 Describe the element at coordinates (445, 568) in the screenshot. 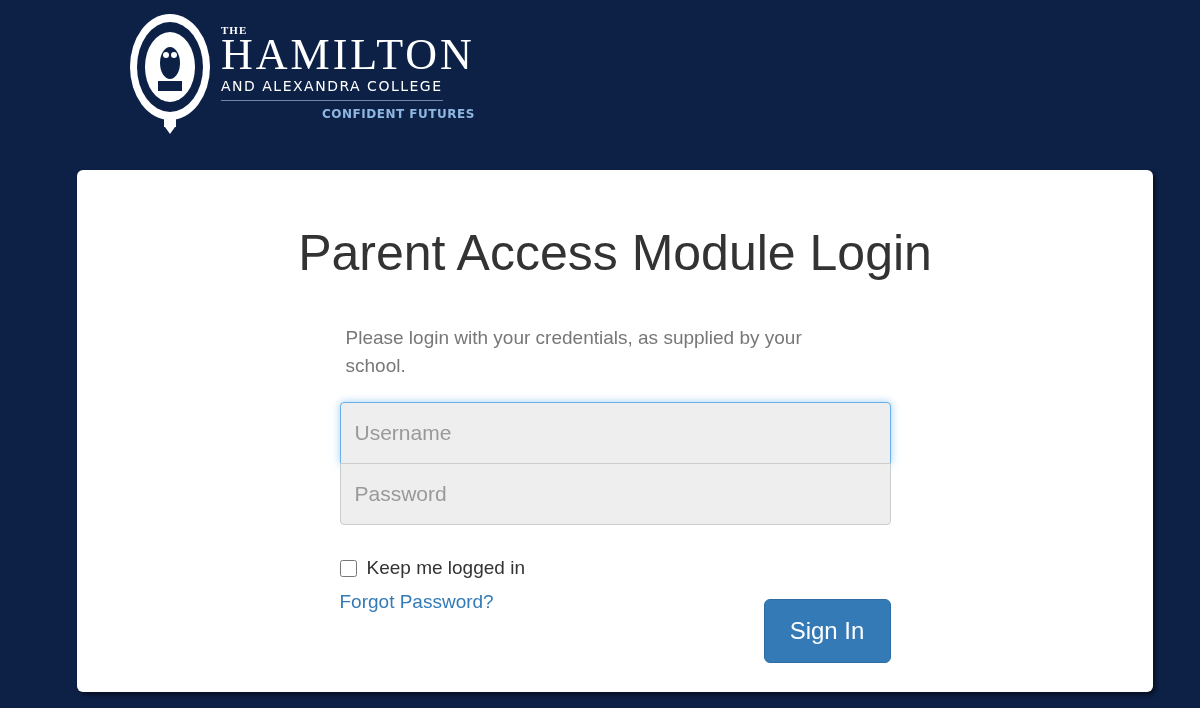

I see `checkbox-label: Keep me logged in` at that location.